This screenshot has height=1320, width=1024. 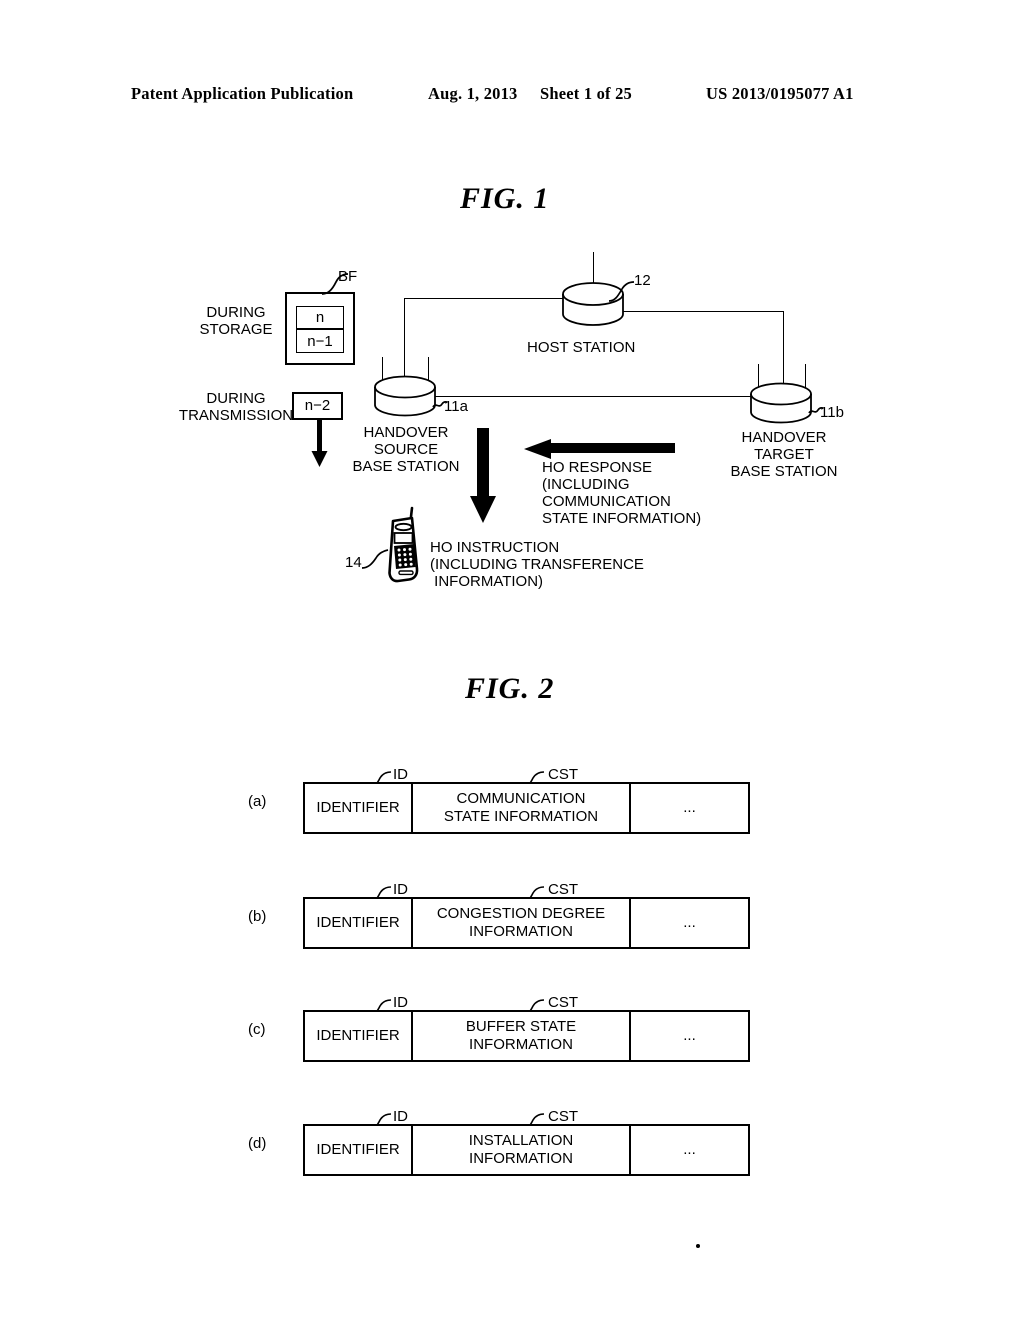 I want to click on header-patent-number: US 2013/0195077 A1, so click(x=780, y=93).